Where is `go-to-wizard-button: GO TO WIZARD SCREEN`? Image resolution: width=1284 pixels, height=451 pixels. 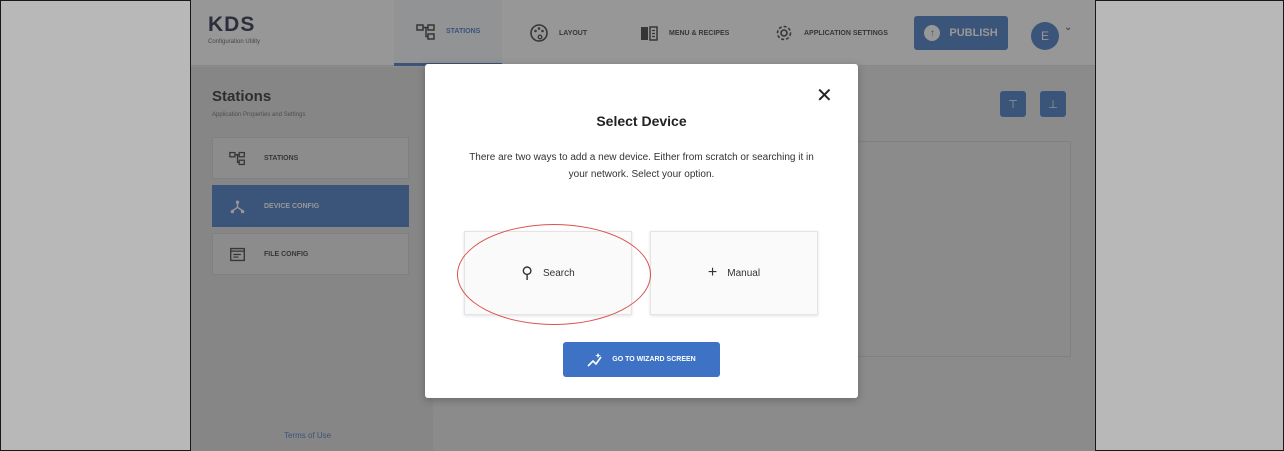
go-to-wizard-button: GO TO WIZARD SCREEN is located at coordinates (641, 359).